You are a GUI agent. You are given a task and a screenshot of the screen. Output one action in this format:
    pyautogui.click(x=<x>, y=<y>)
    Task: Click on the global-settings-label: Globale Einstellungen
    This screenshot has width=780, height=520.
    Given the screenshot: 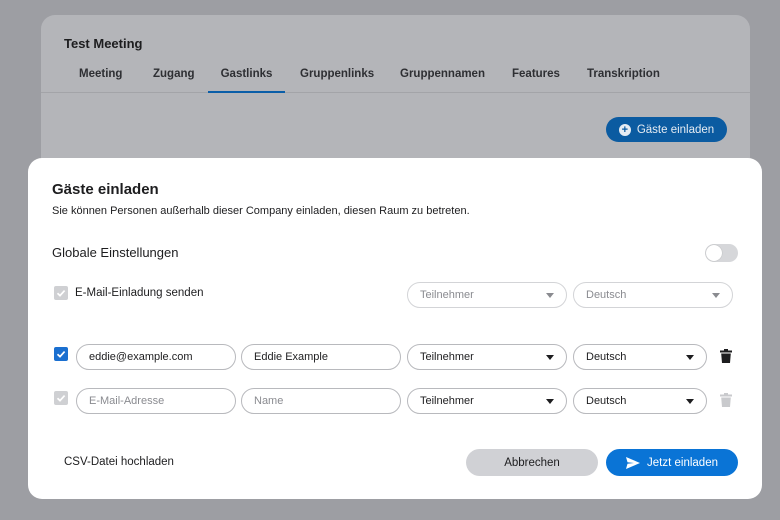 What is the action you would take?
    pyautogui.click(x=115, y=252)
    